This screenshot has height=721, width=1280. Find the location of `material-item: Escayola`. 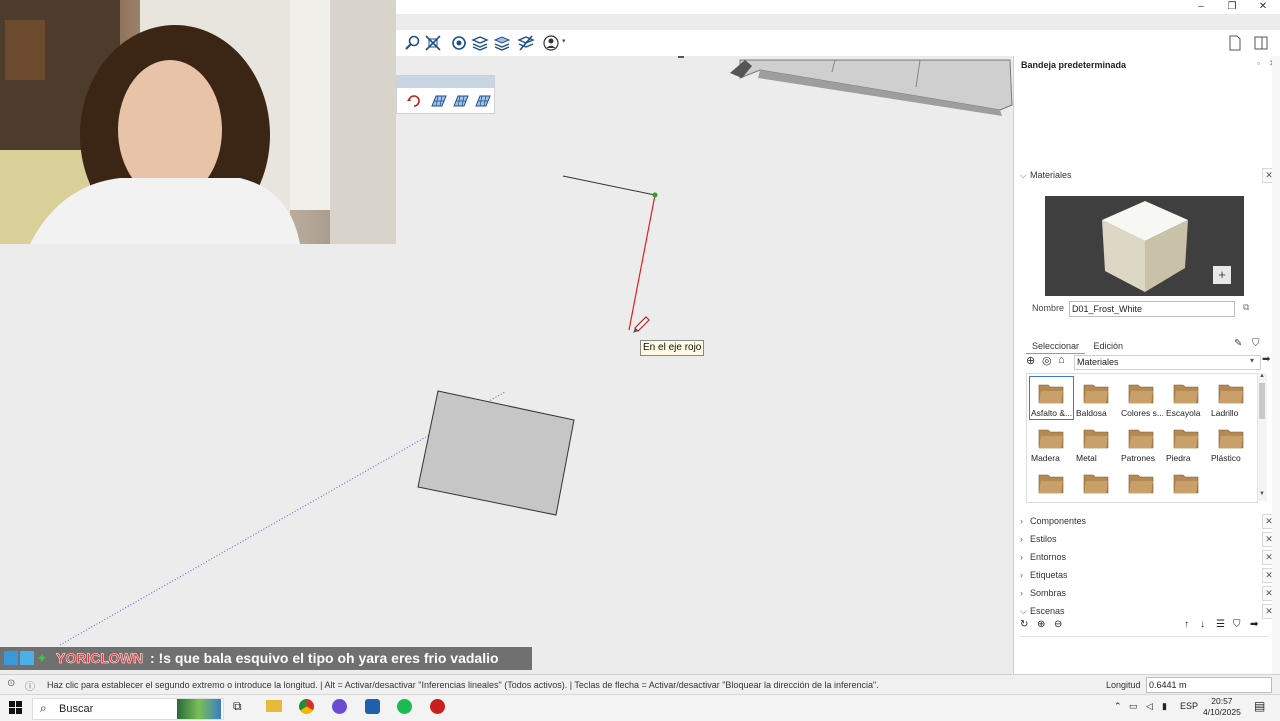

material-item: Escayola is located at coordinates (1186, 398).